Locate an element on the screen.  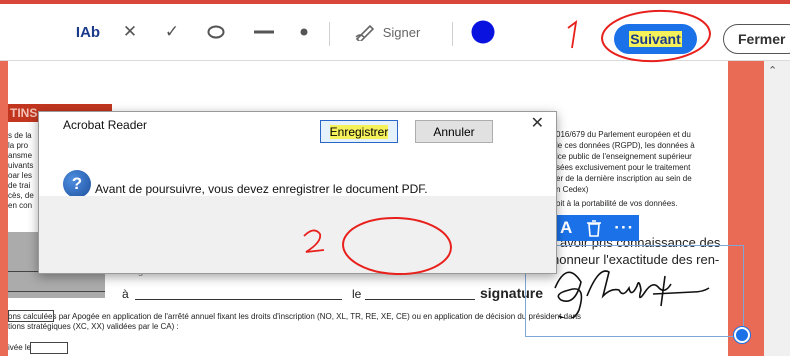
number-one-annotation is located at coordinates (572, 34).